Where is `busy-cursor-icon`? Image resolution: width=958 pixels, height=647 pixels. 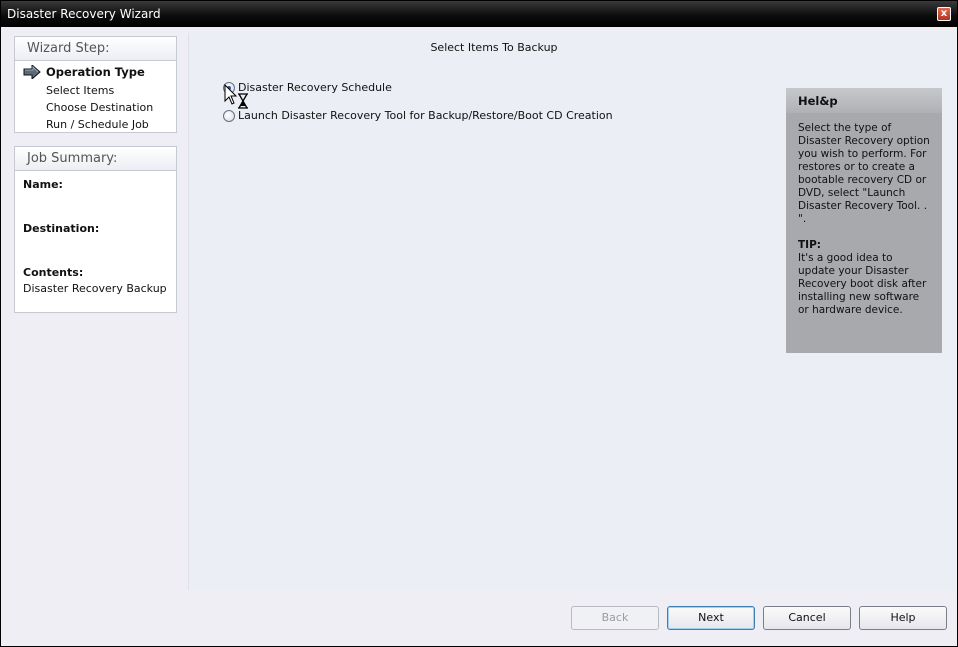
busy-cursor-icon is located at coordinates (236, 96).